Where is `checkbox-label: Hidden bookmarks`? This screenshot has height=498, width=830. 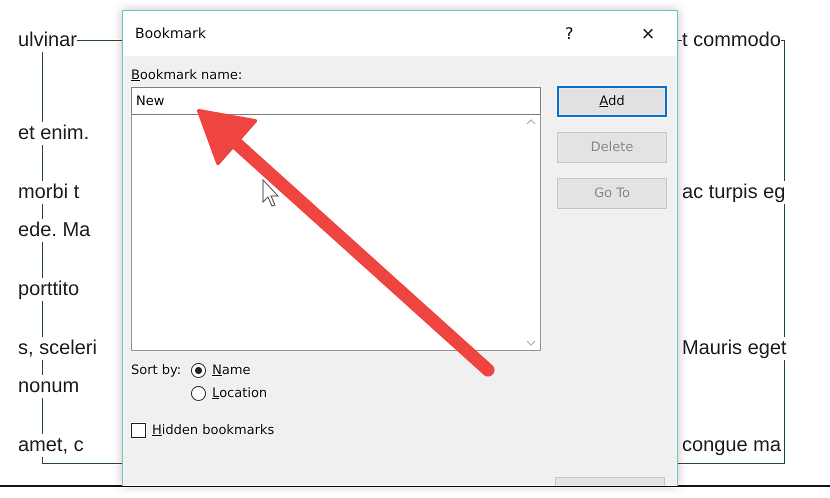 checkbox-label: Hidden bookmarks is located at coordinates (213, 430).